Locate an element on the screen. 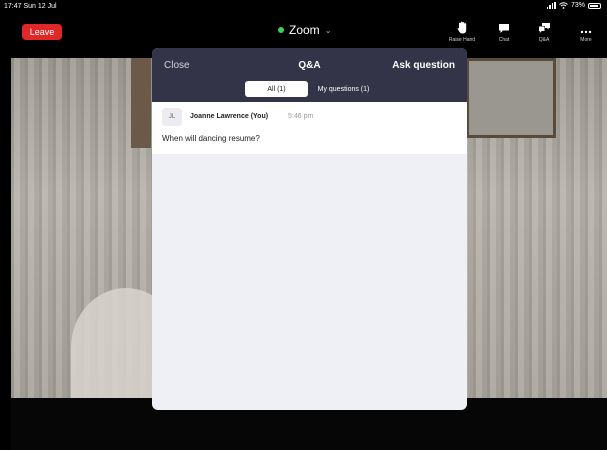  question-time: 5:46 pm is located at coordinates (301, 116).